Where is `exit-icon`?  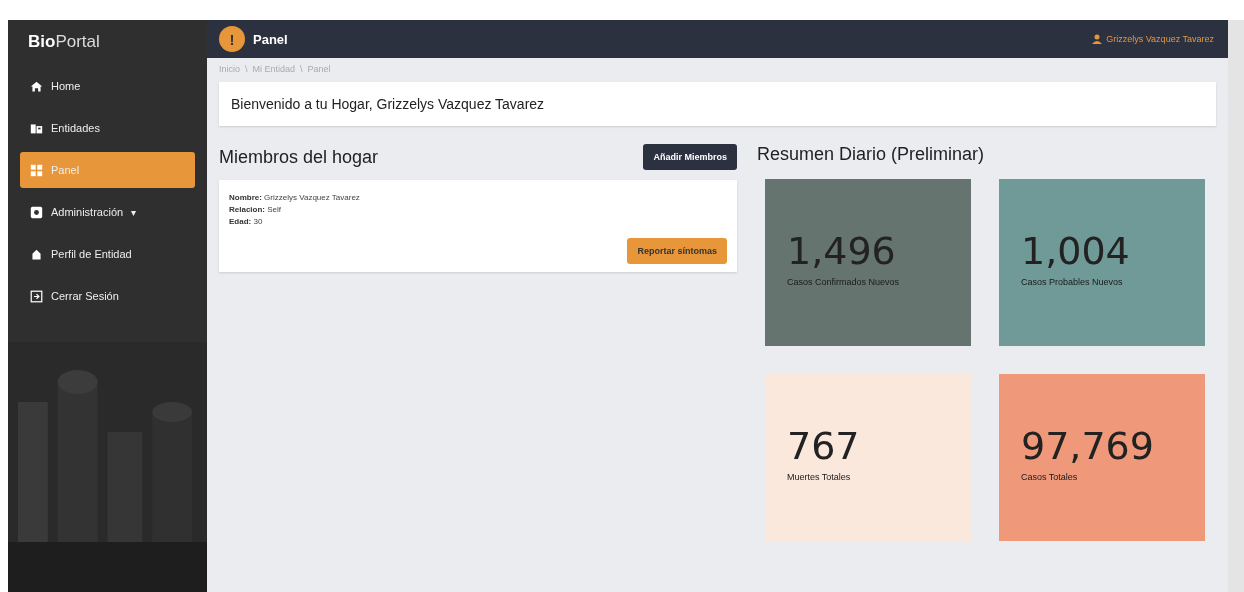 exit-icon is located at coordinates (36, 296).